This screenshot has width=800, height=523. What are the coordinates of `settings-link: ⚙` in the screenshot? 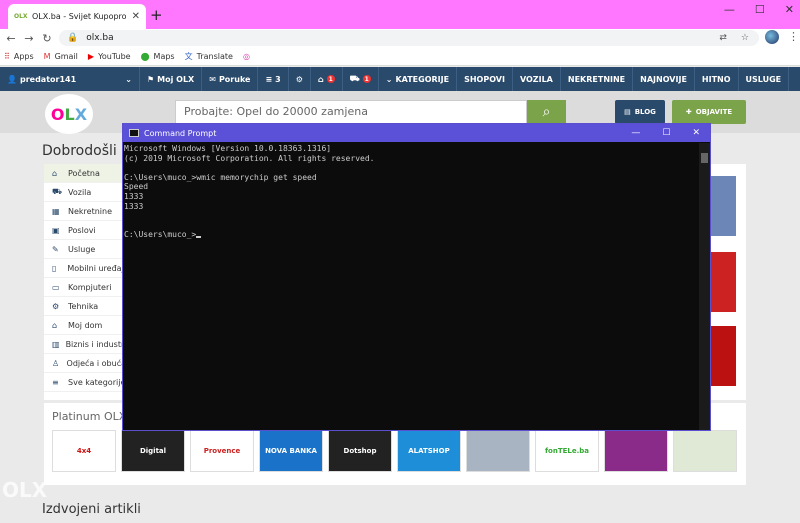 It's located at (300, 79).